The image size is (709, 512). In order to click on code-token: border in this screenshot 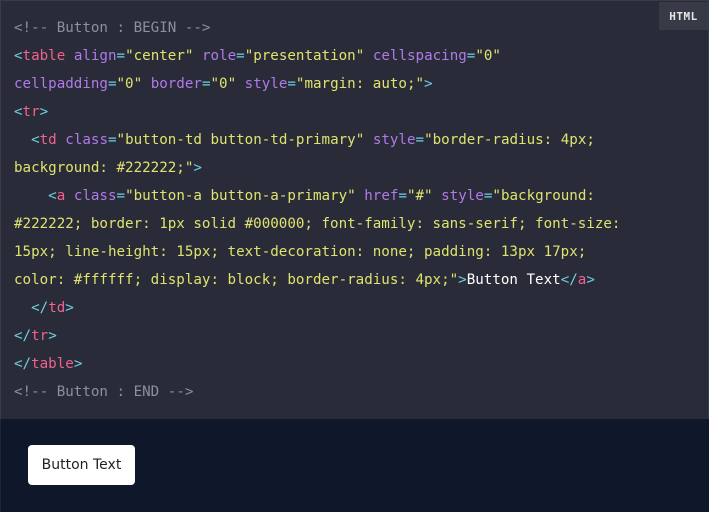, I will do `click(176, 84)`.